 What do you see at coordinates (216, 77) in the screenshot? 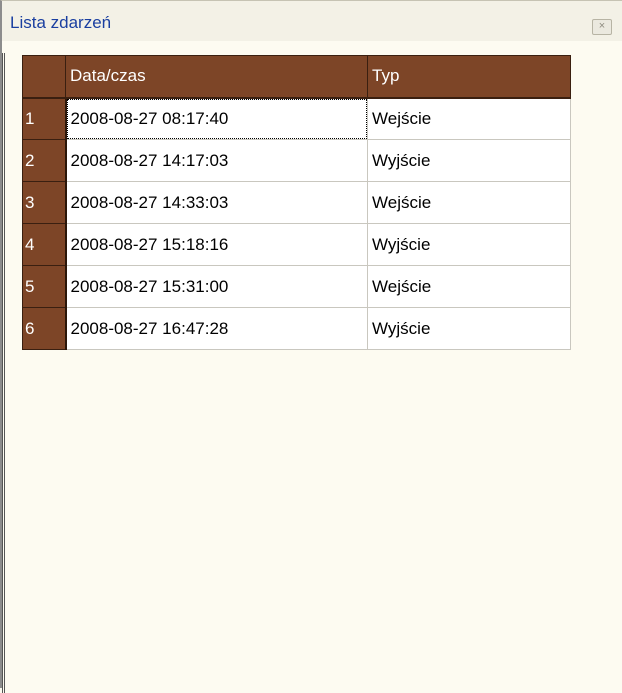
I see `column-header-datetime: Data/czas` at bounding box center [216, 77].